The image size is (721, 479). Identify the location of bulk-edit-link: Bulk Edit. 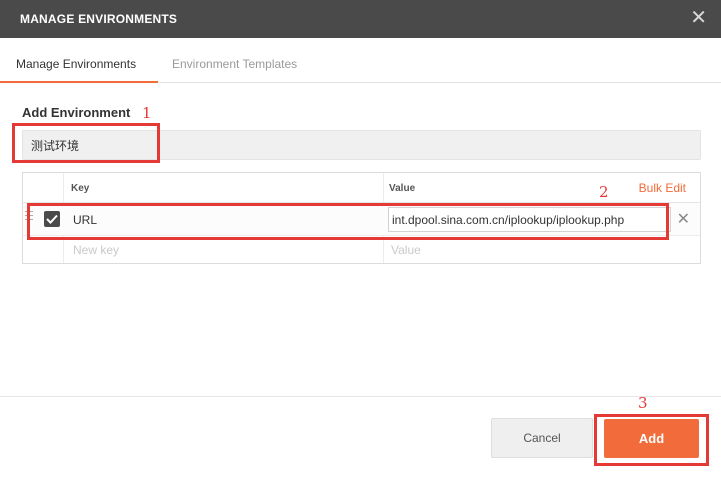
(662, 188).